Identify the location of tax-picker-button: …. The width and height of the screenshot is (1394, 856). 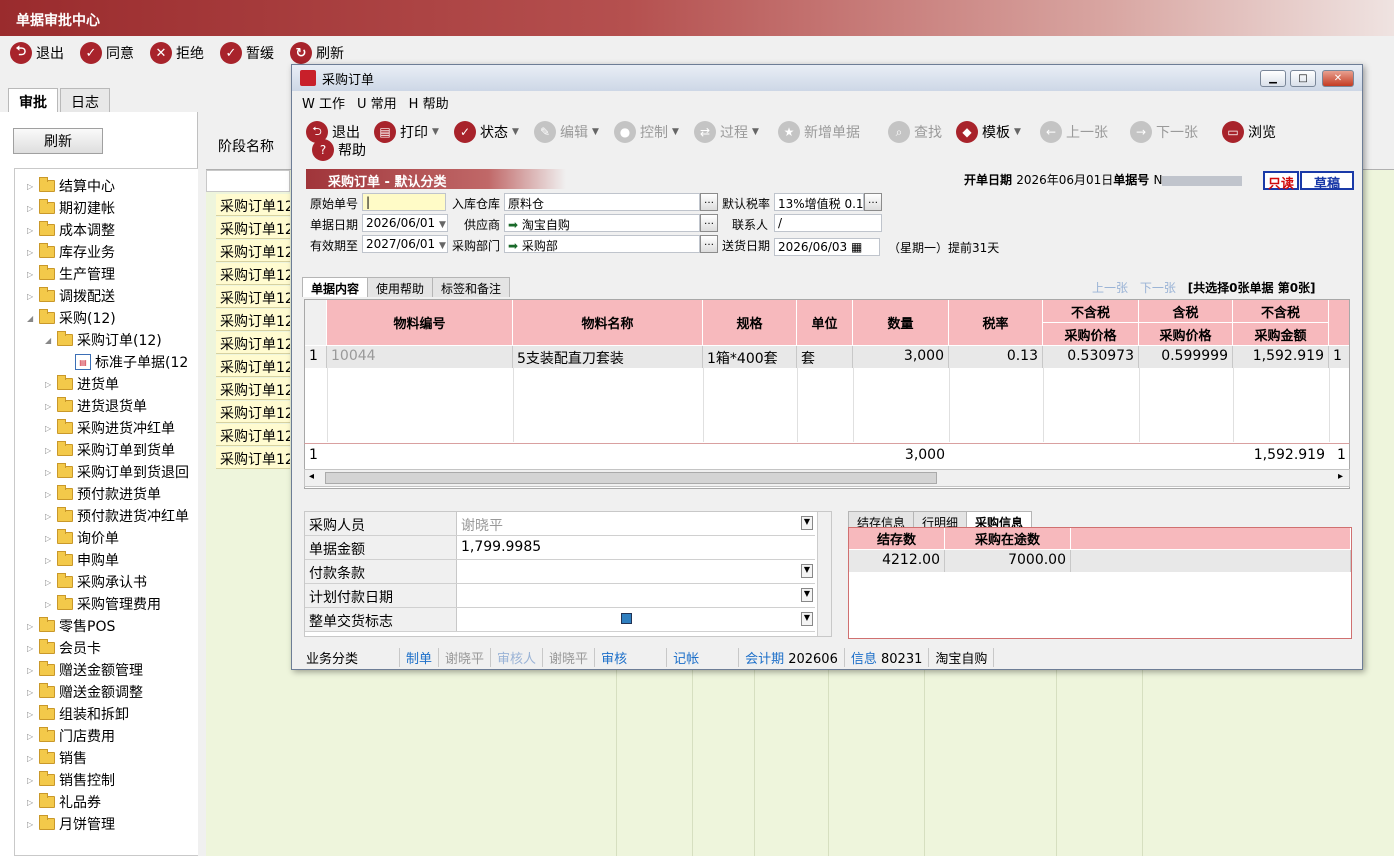
(873, 202).